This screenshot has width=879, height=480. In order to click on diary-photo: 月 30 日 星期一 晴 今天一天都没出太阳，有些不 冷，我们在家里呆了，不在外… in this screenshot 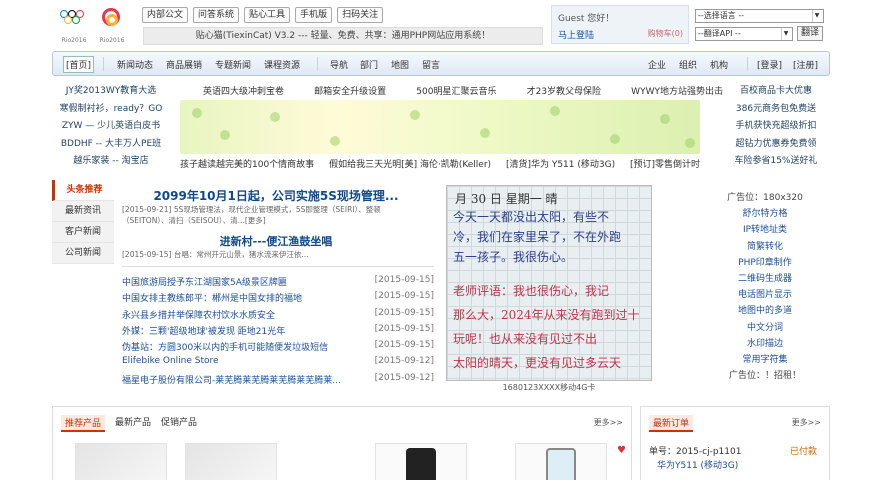, I will do `click(549, 283)`.